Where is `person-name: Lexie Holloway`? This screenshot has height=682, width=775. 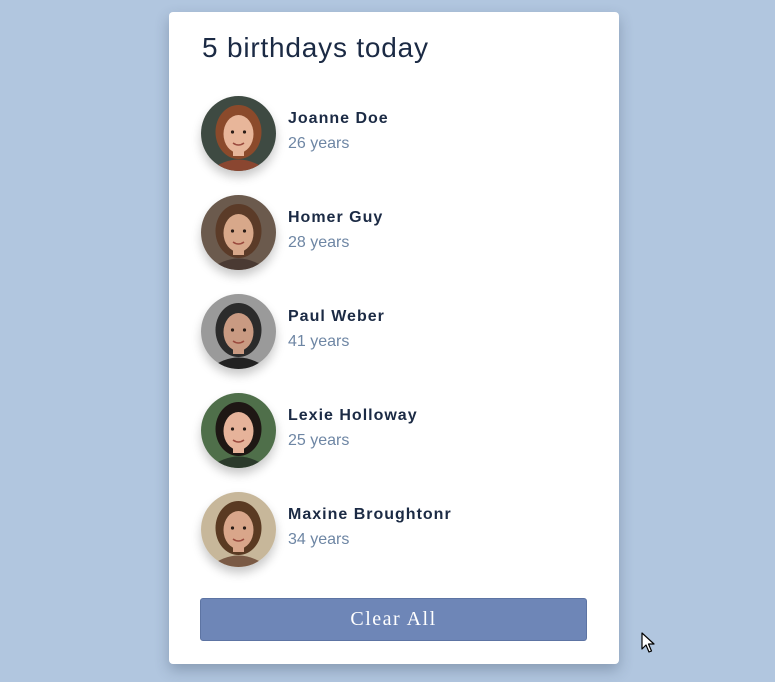 person-name: Lexie Holloway is located at coordinates (353, 415).